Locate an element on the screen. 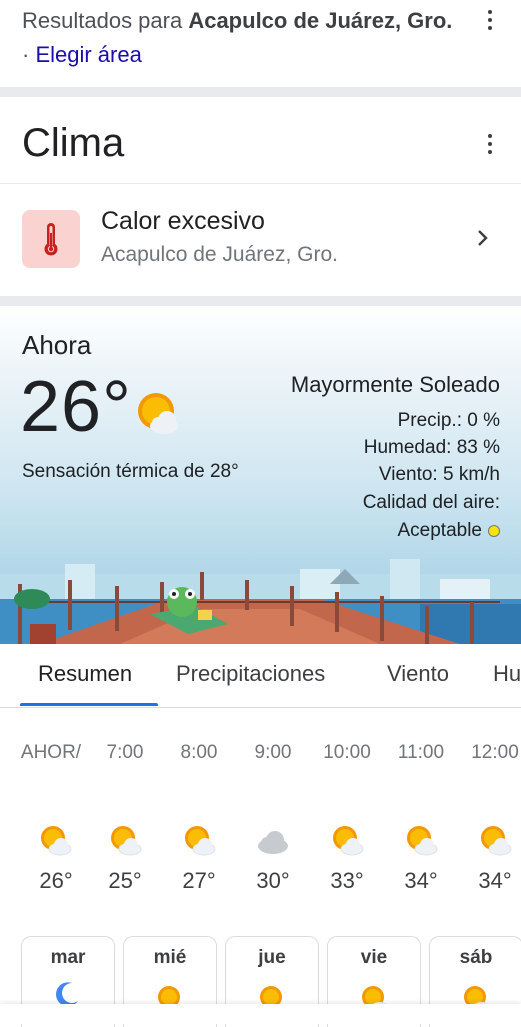 The width and height of the screenshot is (521, 1027). alert-title: Calor excesivo is located at coordinates (183, 221).